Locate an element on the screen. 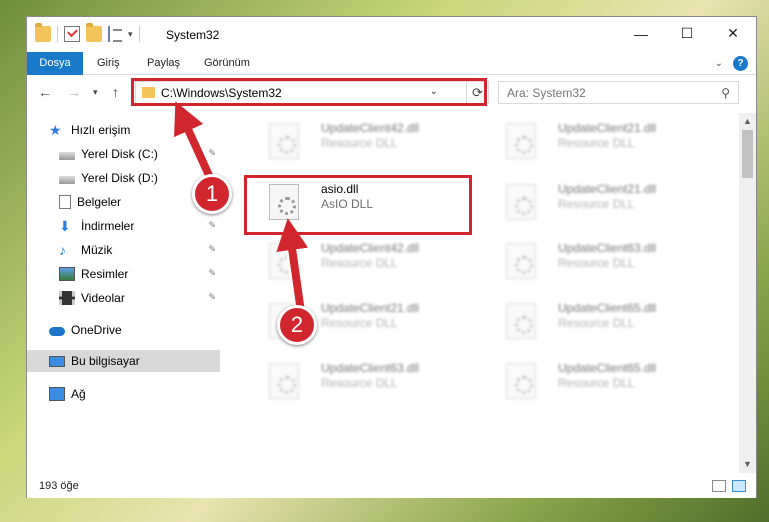  window-controls: — ☐ ✕ is located at coordinates (687, 33).